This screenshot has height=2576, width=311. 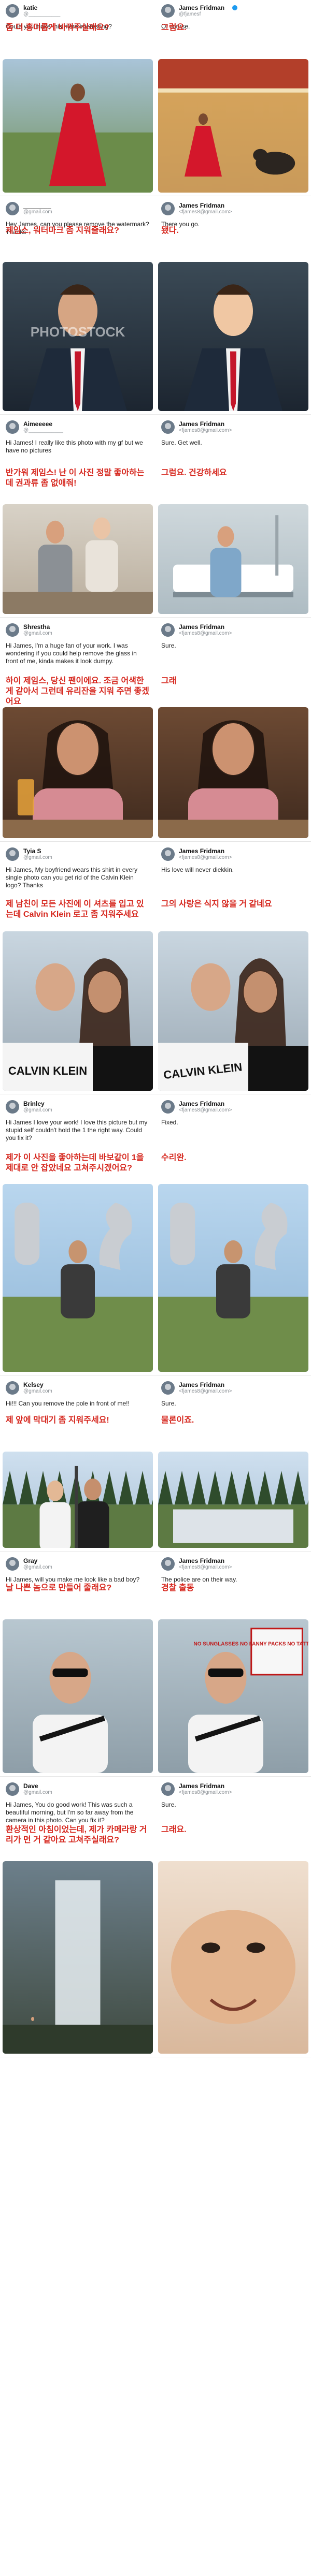 What do you see at coordinates (78, 332) in the screenshot?
I see `svg-text: PHOTOSTOCK` at bounding box center [78, 332].